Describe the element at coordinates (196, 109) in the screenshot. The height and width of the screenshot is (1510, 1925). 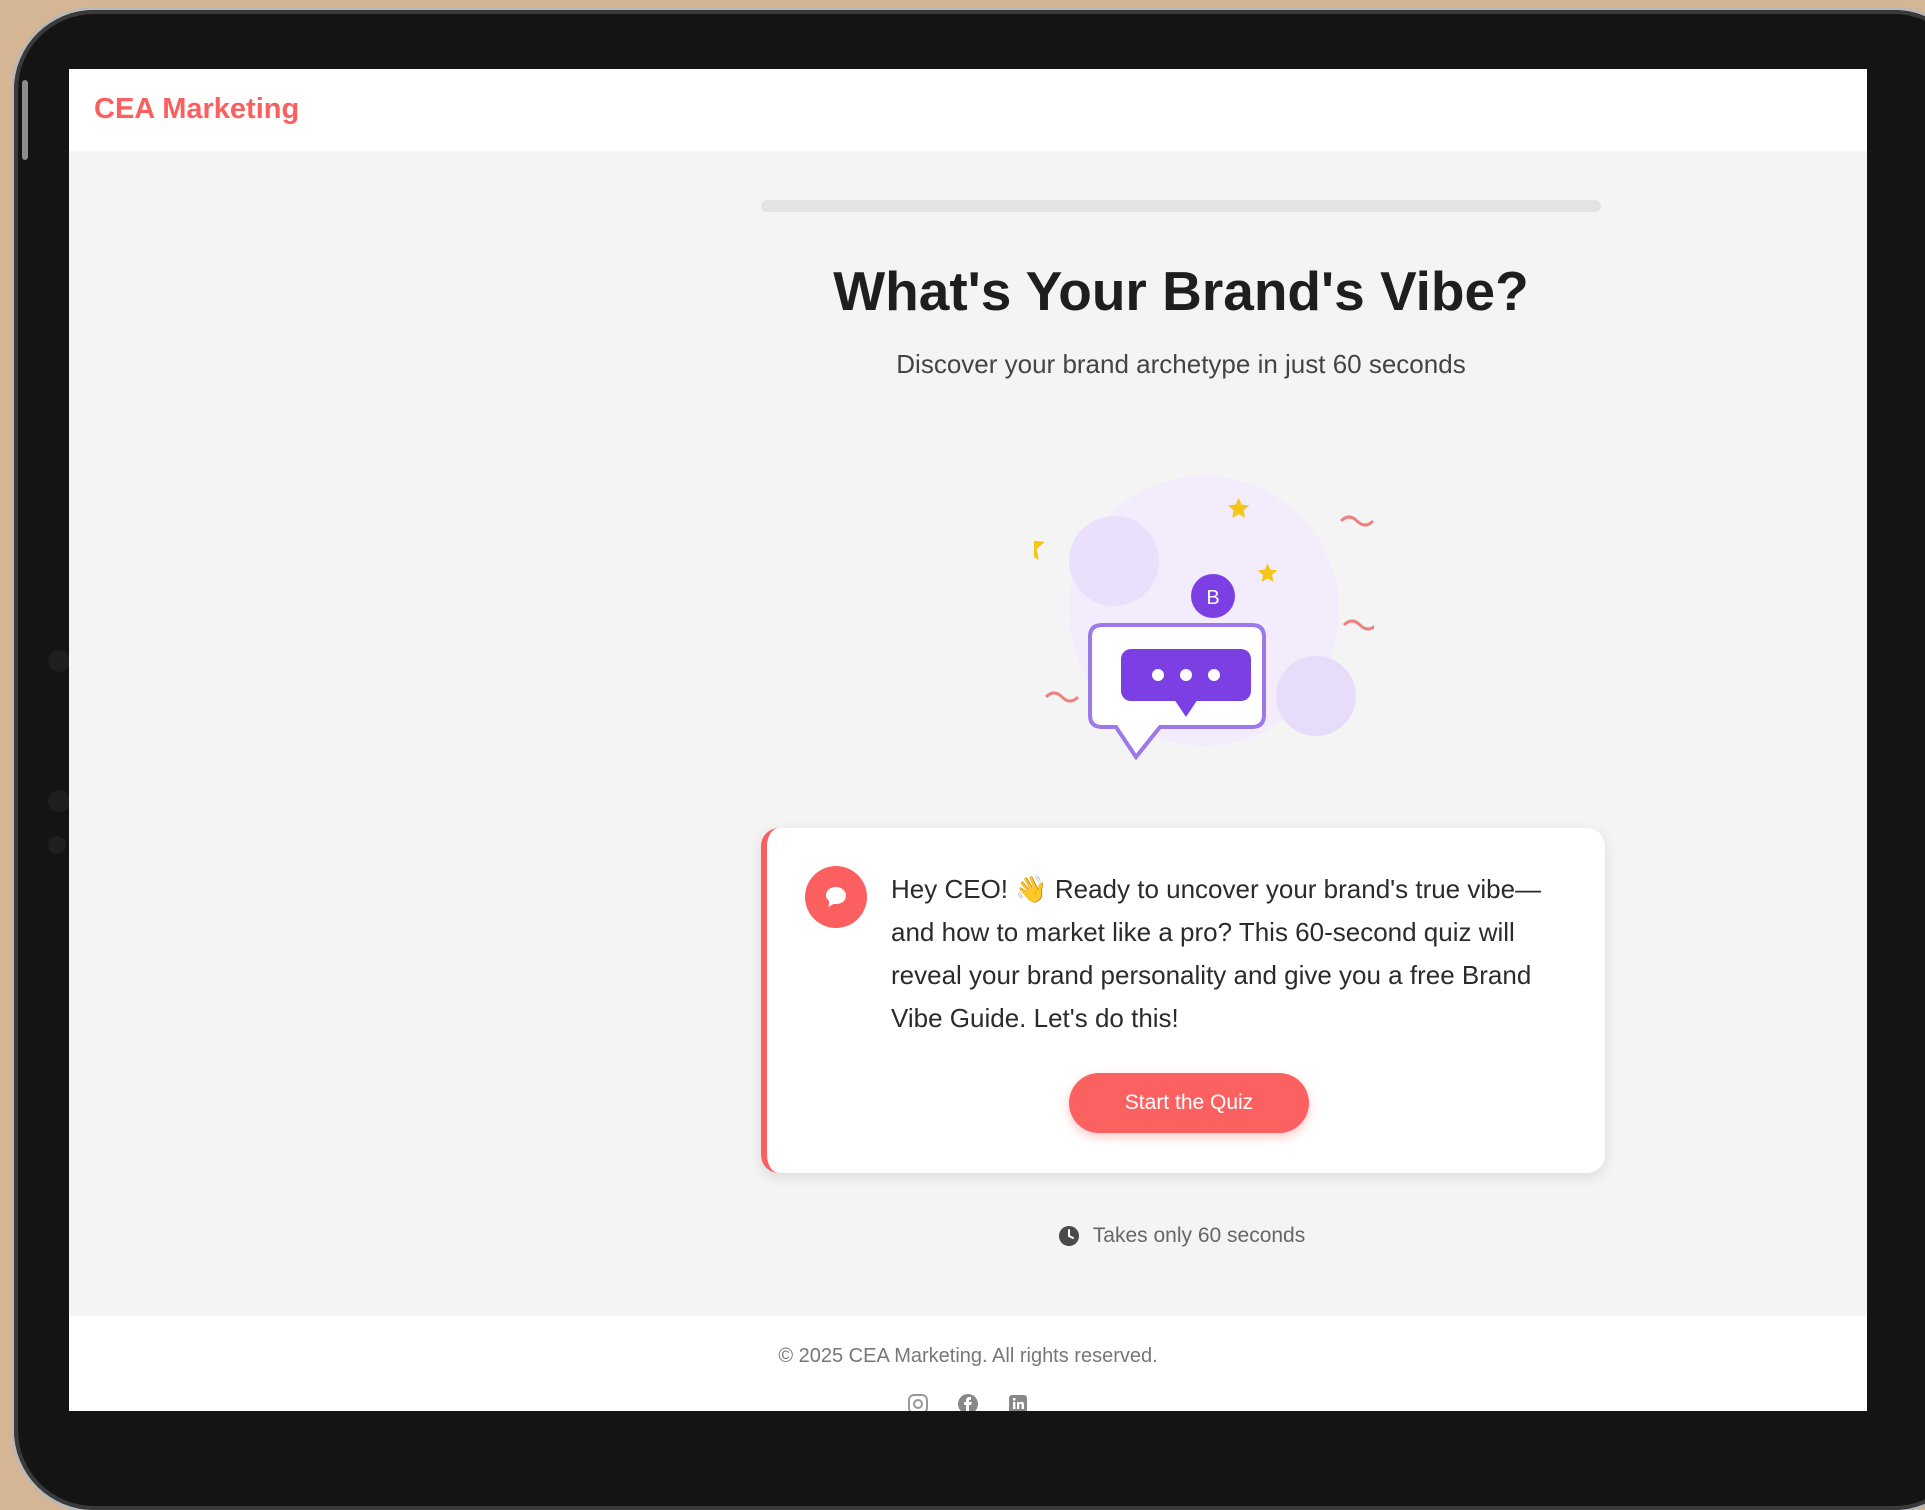
I see `brand-logo-link: CEA Marketing` at that location.